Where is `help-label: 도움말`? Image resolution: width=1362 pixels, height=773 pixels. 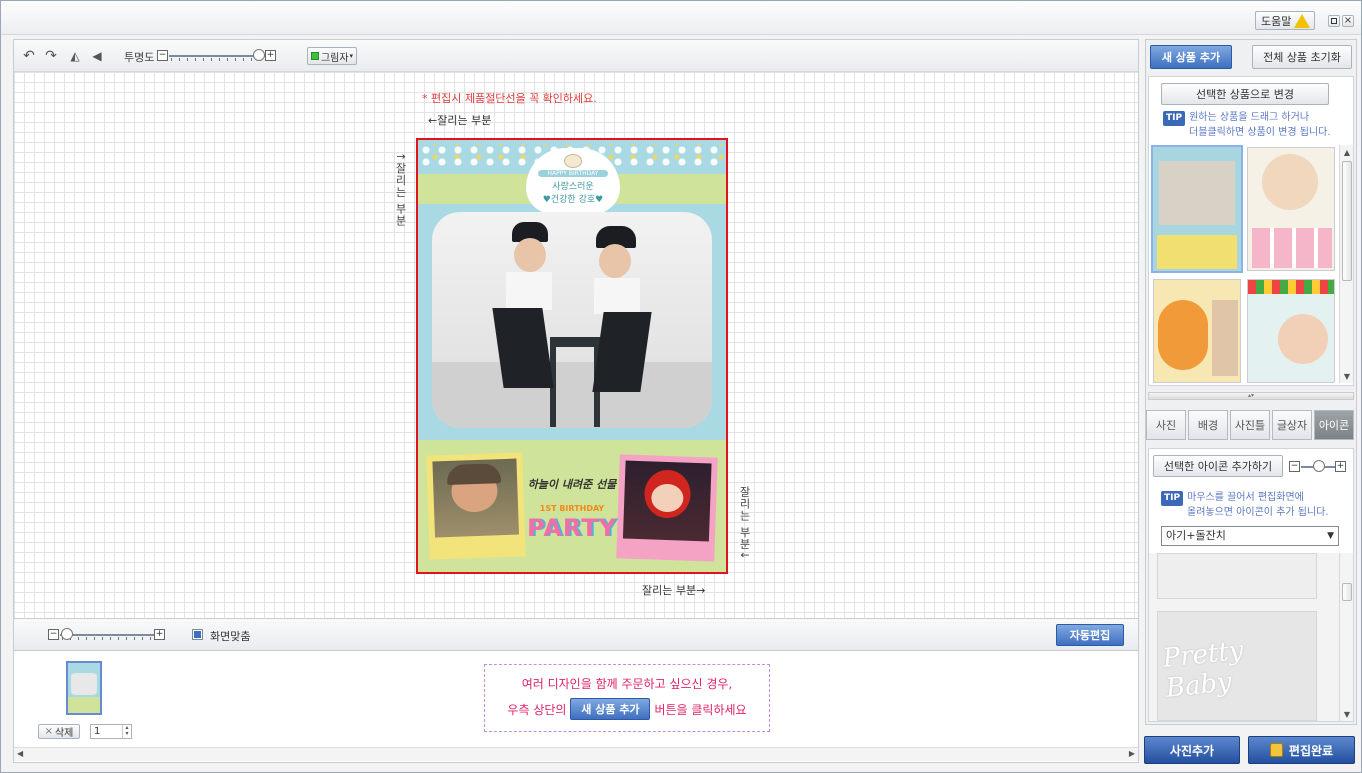
help-label: 도움말 is located at coordinates (1276, 21).